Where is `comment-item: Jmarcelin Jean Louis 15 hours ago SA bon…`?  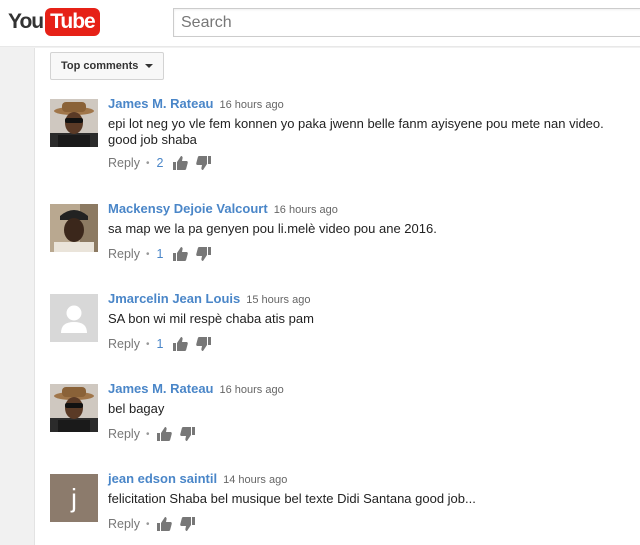 comment-item: Jmarcelin Jean Louis 15 hours ago SA bon… is located at coordinates (345, 332).